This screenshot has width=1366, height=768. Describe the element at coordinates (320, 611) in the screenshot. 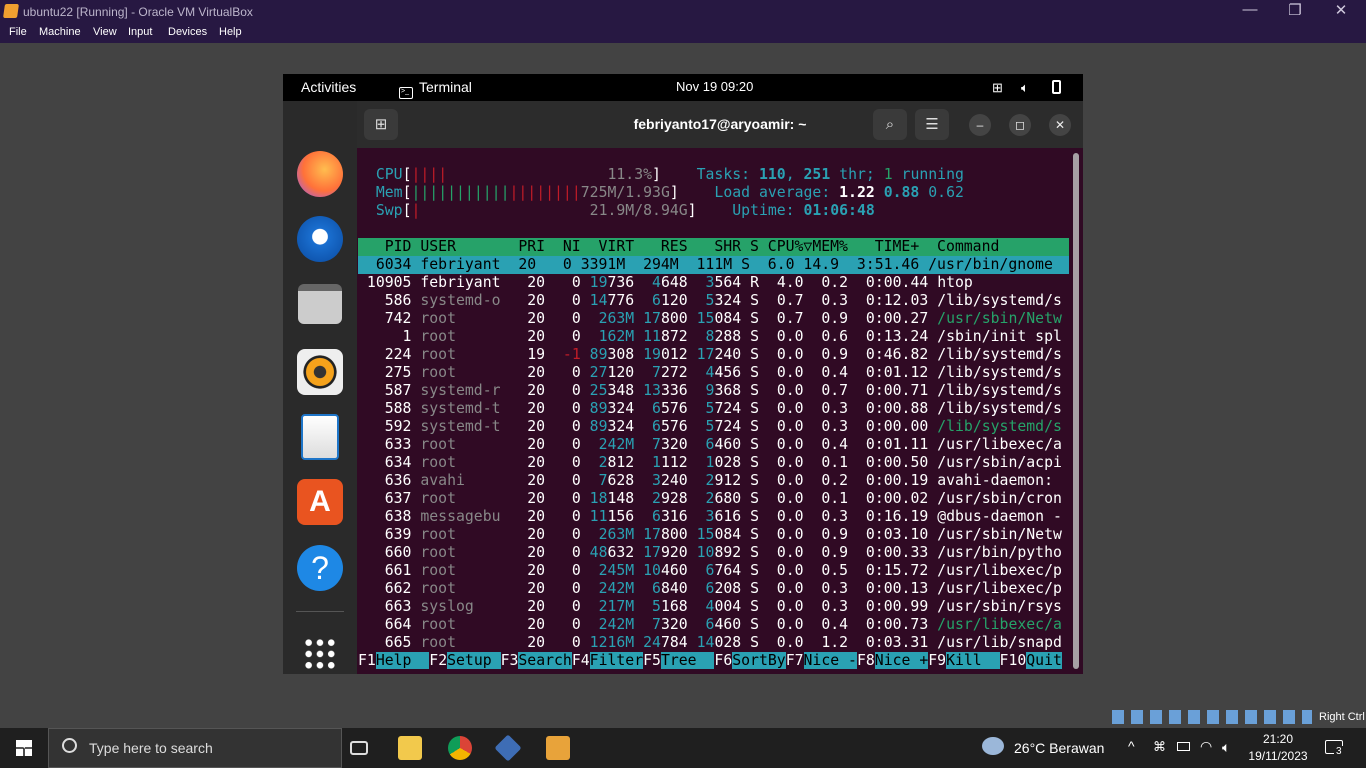

I see `dock-separator` at that location.